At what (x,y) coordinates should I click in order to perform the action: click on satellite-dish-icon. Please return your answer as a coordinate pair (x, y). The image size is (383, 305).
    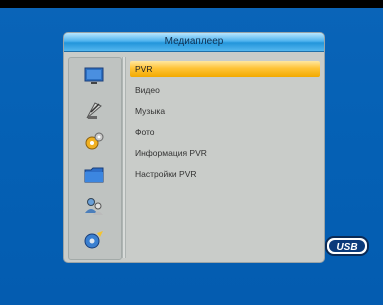
    Looking at the image, I should click on (94, 110).